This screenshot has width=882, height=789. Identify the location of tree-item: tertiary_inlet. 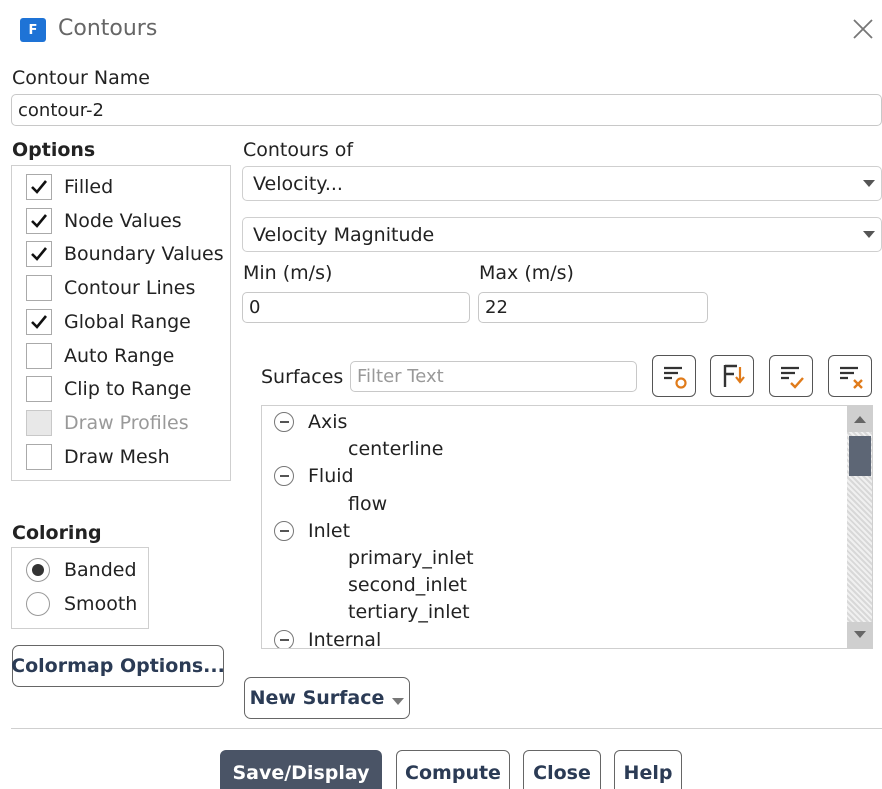
(409, 612).